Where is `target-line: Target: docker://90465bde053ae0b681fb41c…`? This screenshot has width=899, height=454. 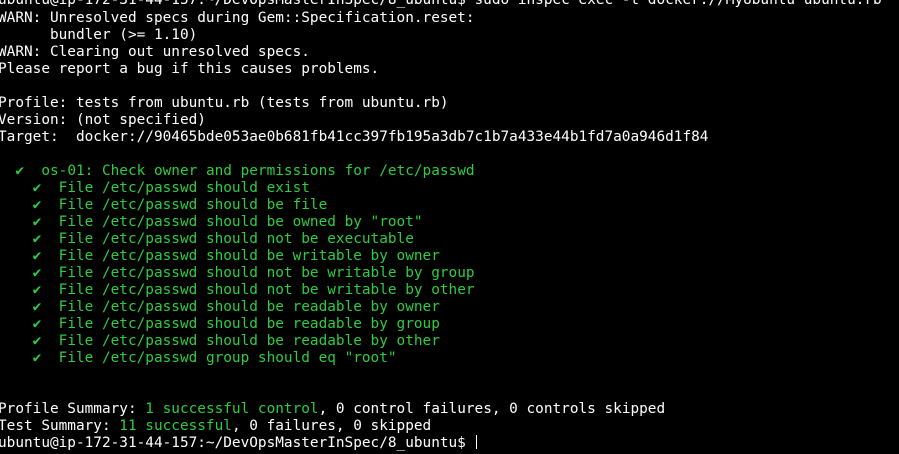 target-line: Target: docker://90465bde053ae0b681fb41c… is located at coordinates (354, 137).